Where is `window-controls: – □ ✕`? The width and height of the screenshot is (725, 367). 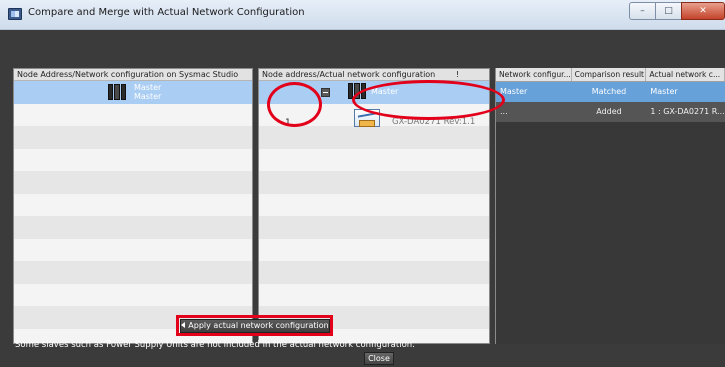 window-controls: – □ ✕ is located at coordinates (677, 11).